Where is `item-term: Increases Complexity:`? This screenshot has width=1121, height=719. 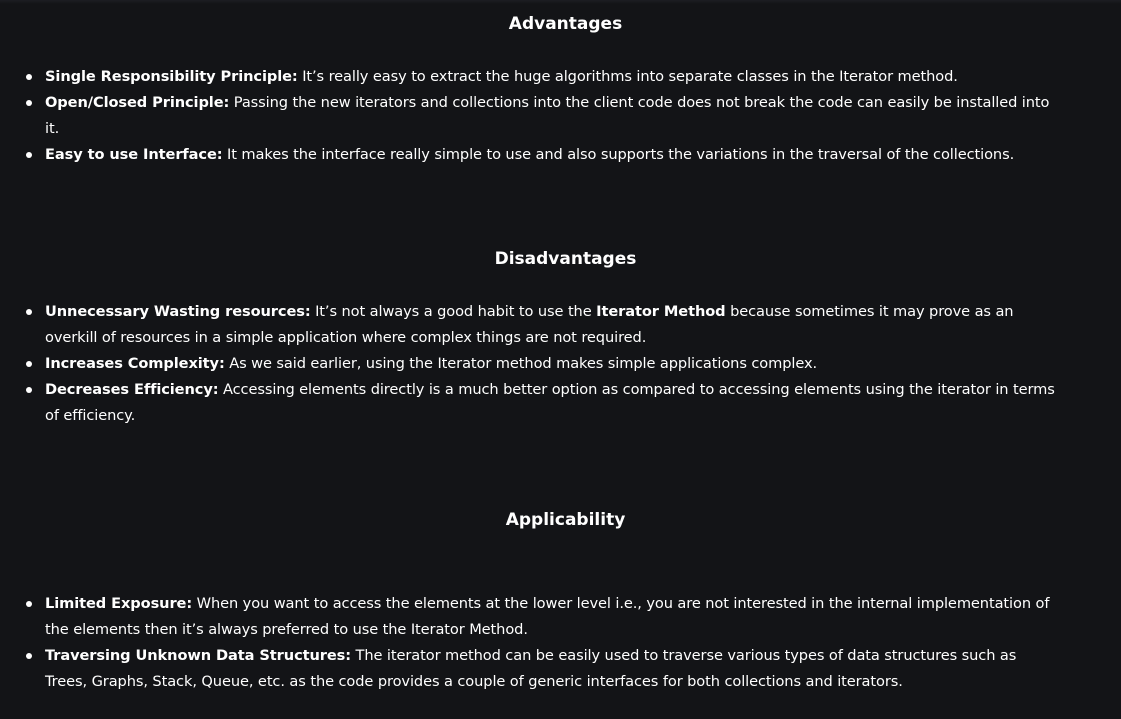
item-term: Increases Complexity: is located at coordinates (135, 363).